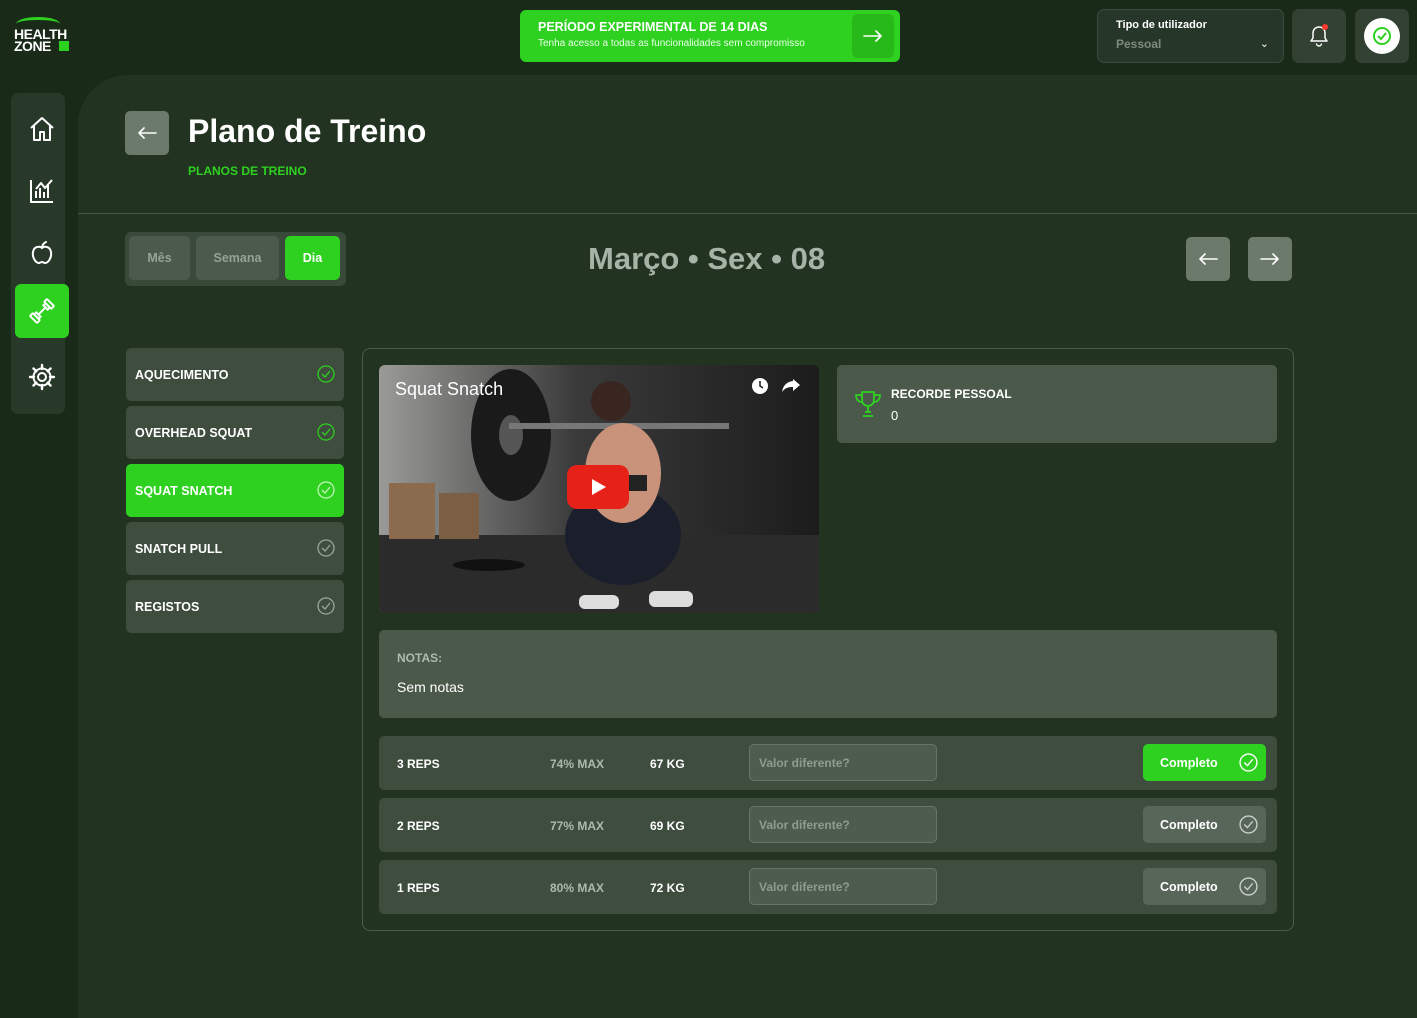 The width and height of the screenshot is (1417, 1018). What do you see at coordinates (167, 606) in the screenshot?
I see `exercise-label: REGISTOS` at bounding box center [167, 606].